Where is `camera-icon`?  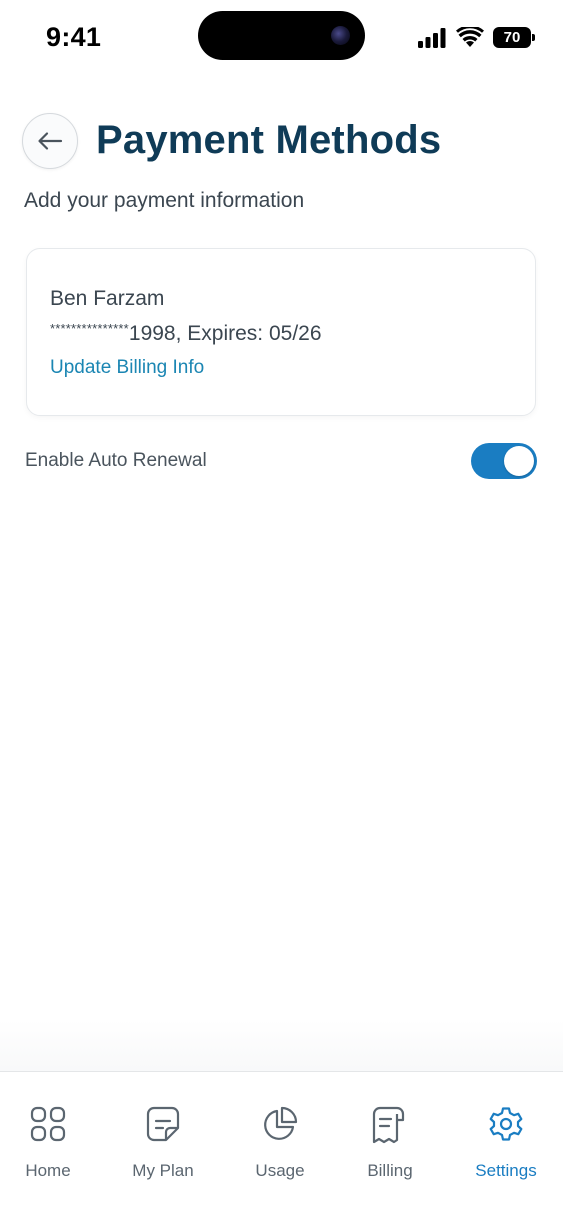 camera-icon is located at coordinates (340, 35).